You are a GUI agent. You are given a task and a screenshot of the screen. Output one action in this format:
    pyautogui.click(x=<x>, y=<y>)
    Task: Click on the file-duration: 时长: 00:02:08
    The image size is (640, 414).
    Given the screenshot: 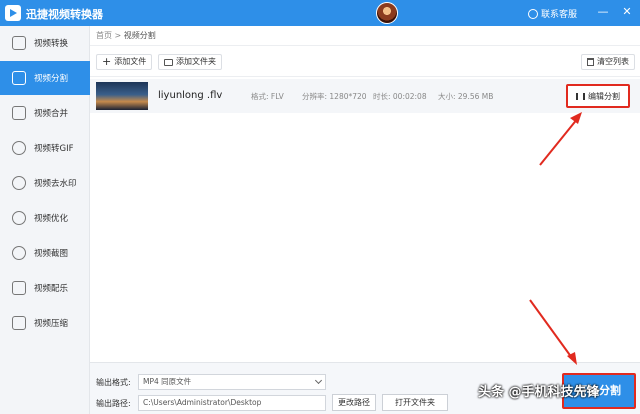 What is the action you would take?
    pyautogui.click(x=400, y=96)
    